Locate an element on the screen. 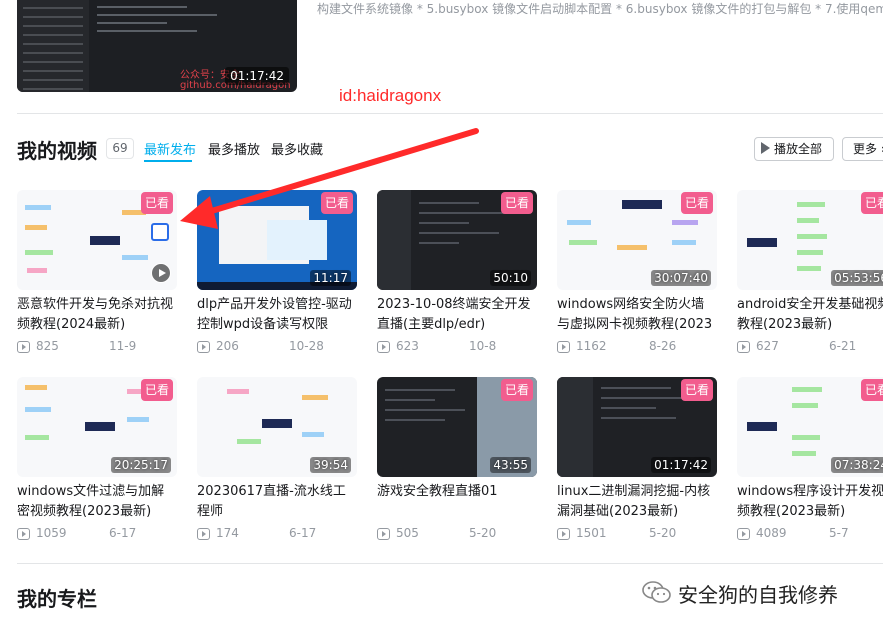  play-all-label: 播放全部 is located at coordinates (798, 149).